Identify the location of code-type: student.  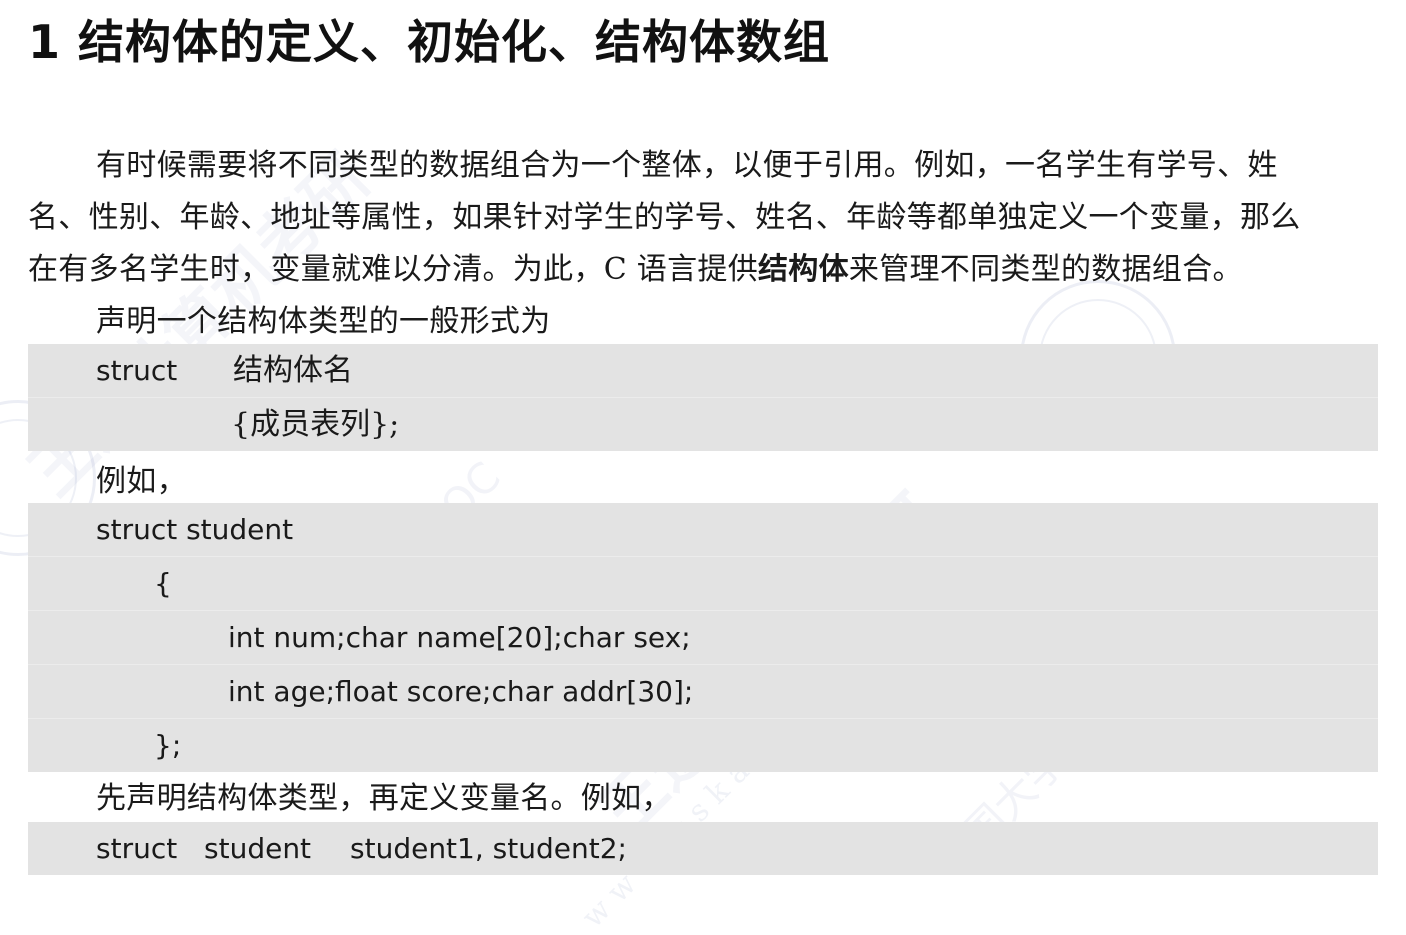
(258, 848).